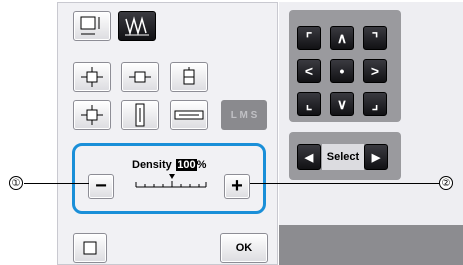  I want to click on move-out-icon, so click(92, 115).